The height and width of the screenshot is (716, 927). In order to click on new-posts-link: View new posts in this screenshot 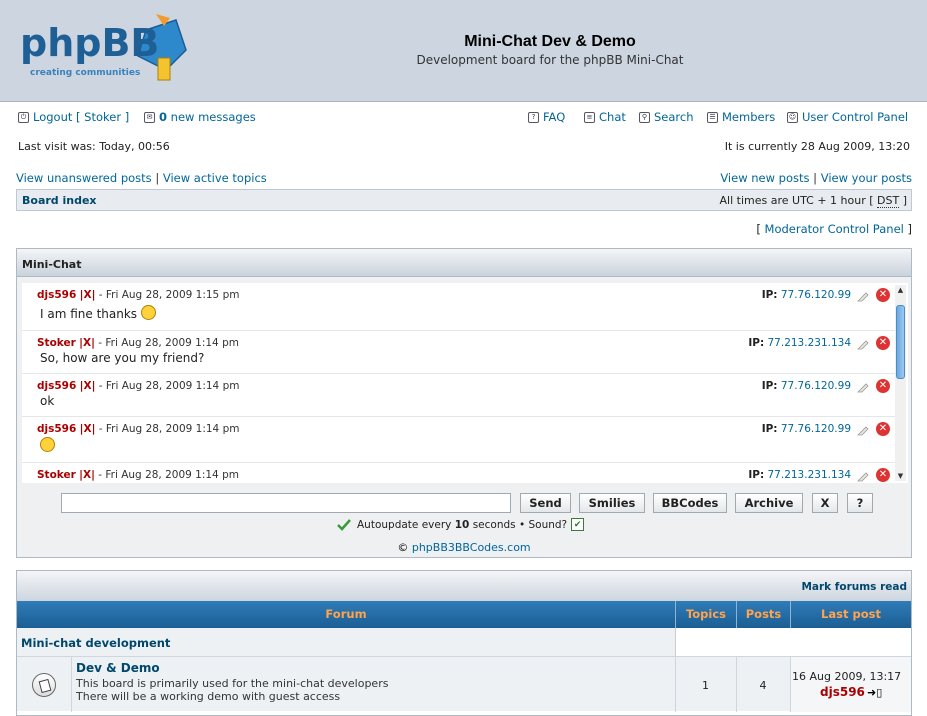, I will do `click(764, 178)`.